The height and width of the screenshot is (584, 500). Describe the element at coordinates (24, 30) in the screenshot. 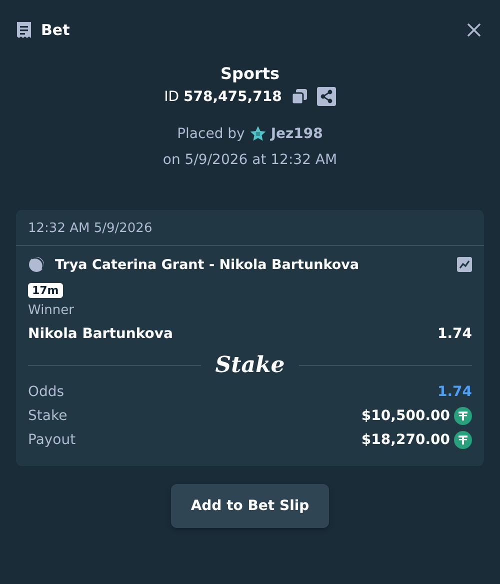

I see `bet-slip-icon` at that location.